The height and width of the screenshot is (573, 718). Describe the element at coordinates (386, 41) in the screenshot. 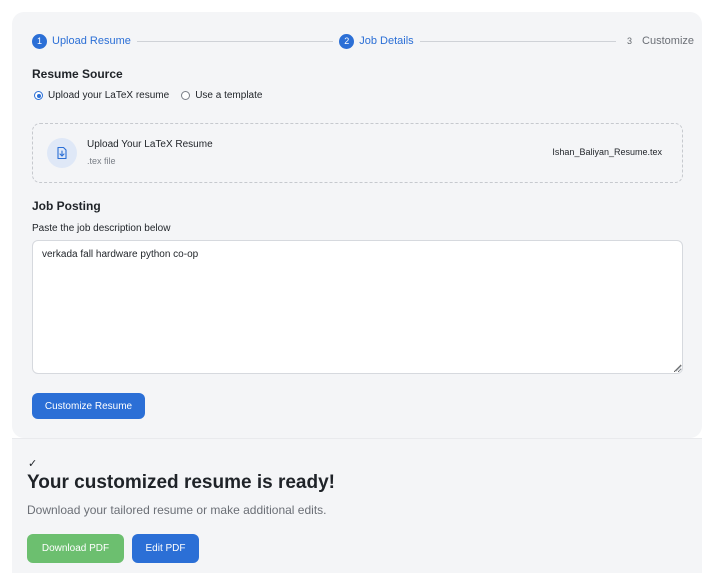

I see `step-label: Job Details` at that location.